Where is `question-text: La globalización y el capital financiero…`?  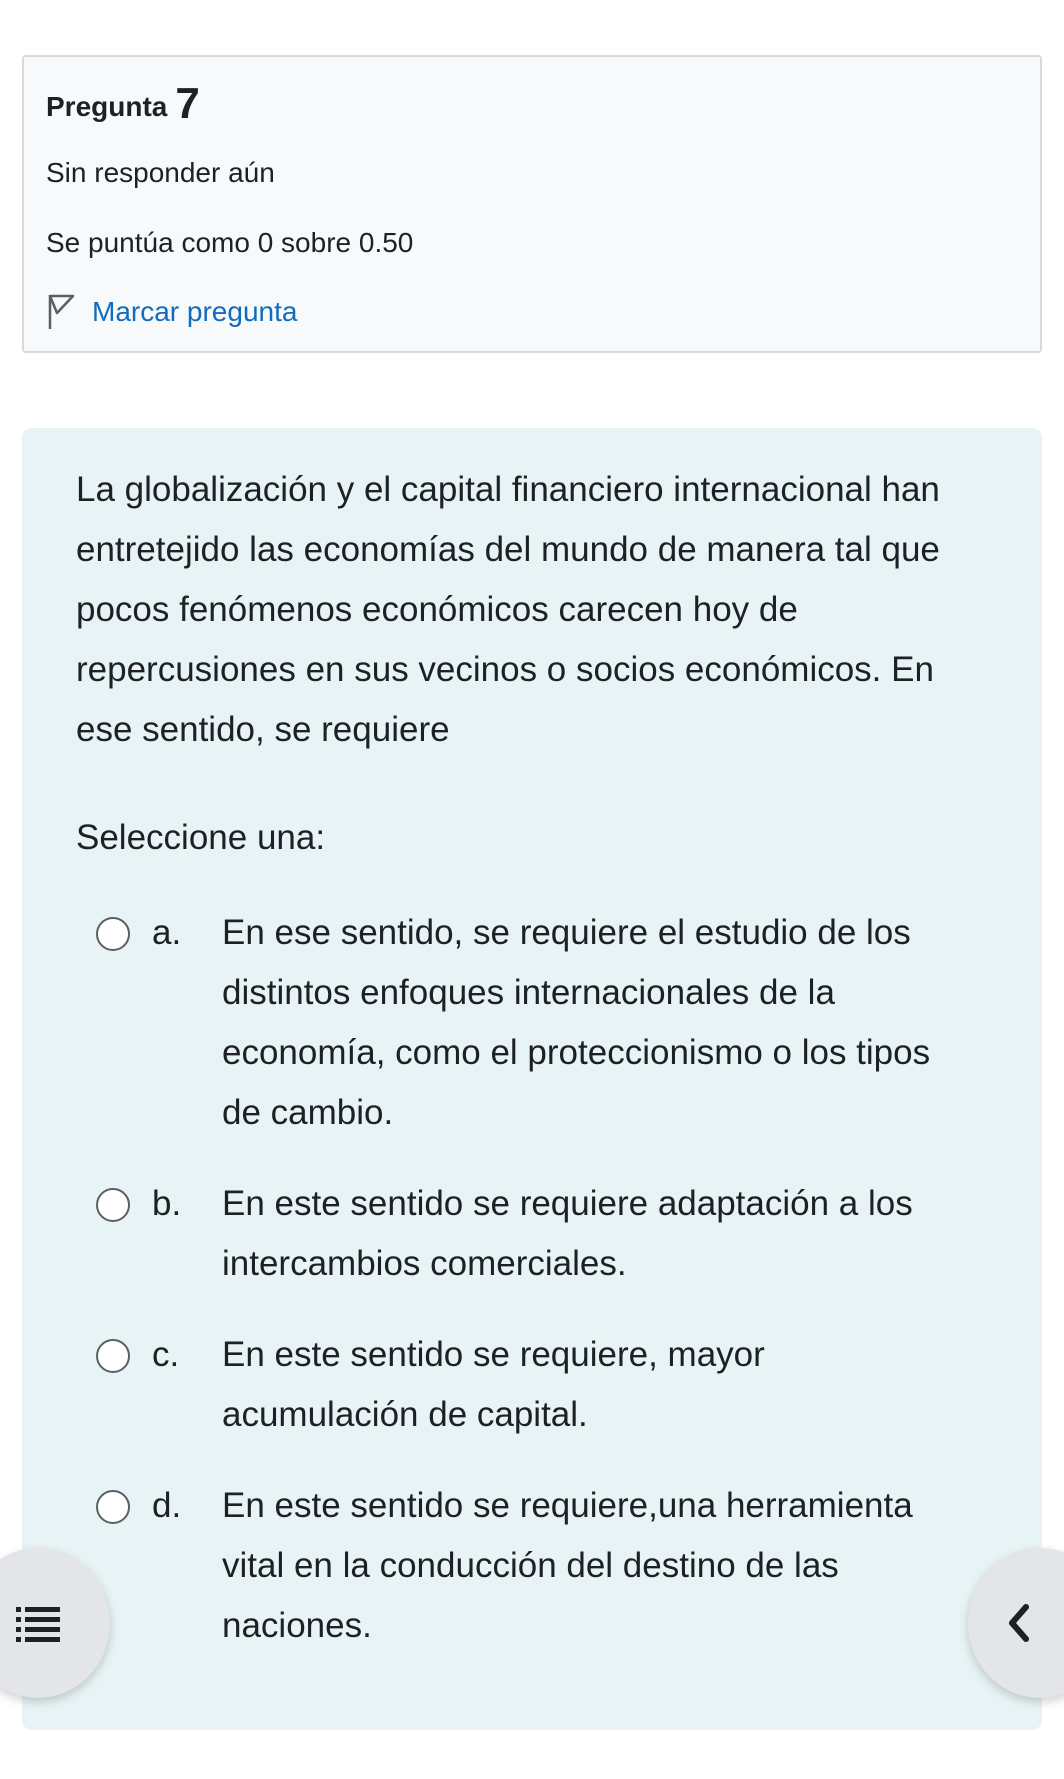 question-text: La globalización y el capital financiero… is located at coordinates (508, 609).